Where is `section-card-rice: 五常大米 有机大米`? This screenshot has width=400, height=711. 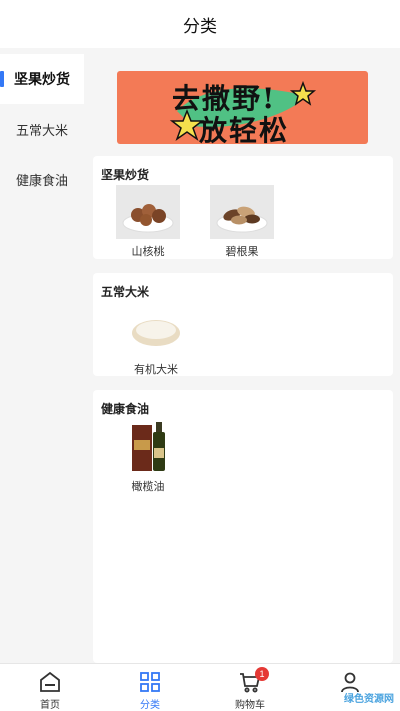
section-card-rice: 五常大米 有机大米 is located at coordinates (243, 324).